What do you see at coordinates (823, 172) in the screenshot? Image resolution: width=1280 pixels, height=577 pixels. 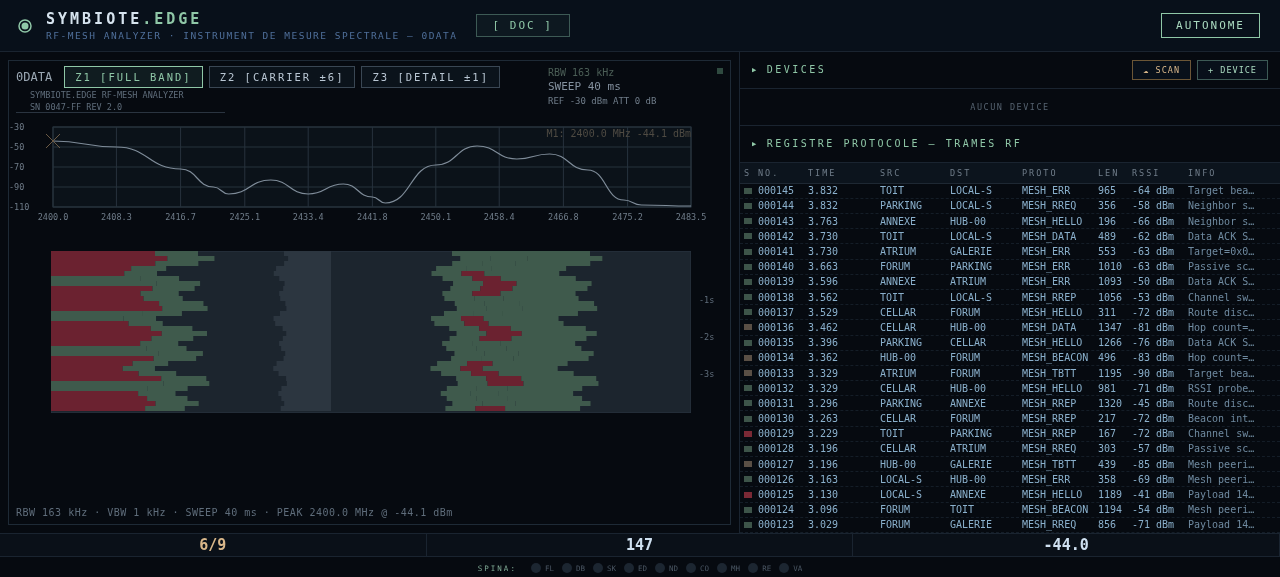 I see `column-header: TIME` at bounding box center [823, 172].